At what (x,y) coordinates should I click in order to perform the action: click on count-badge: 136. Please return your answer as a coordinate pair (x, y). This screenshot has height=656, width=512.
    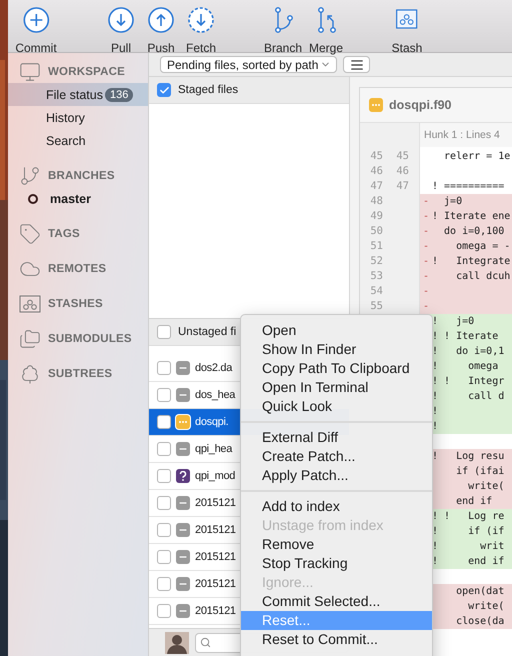
    Looking at the image, I should click on (119, 95).